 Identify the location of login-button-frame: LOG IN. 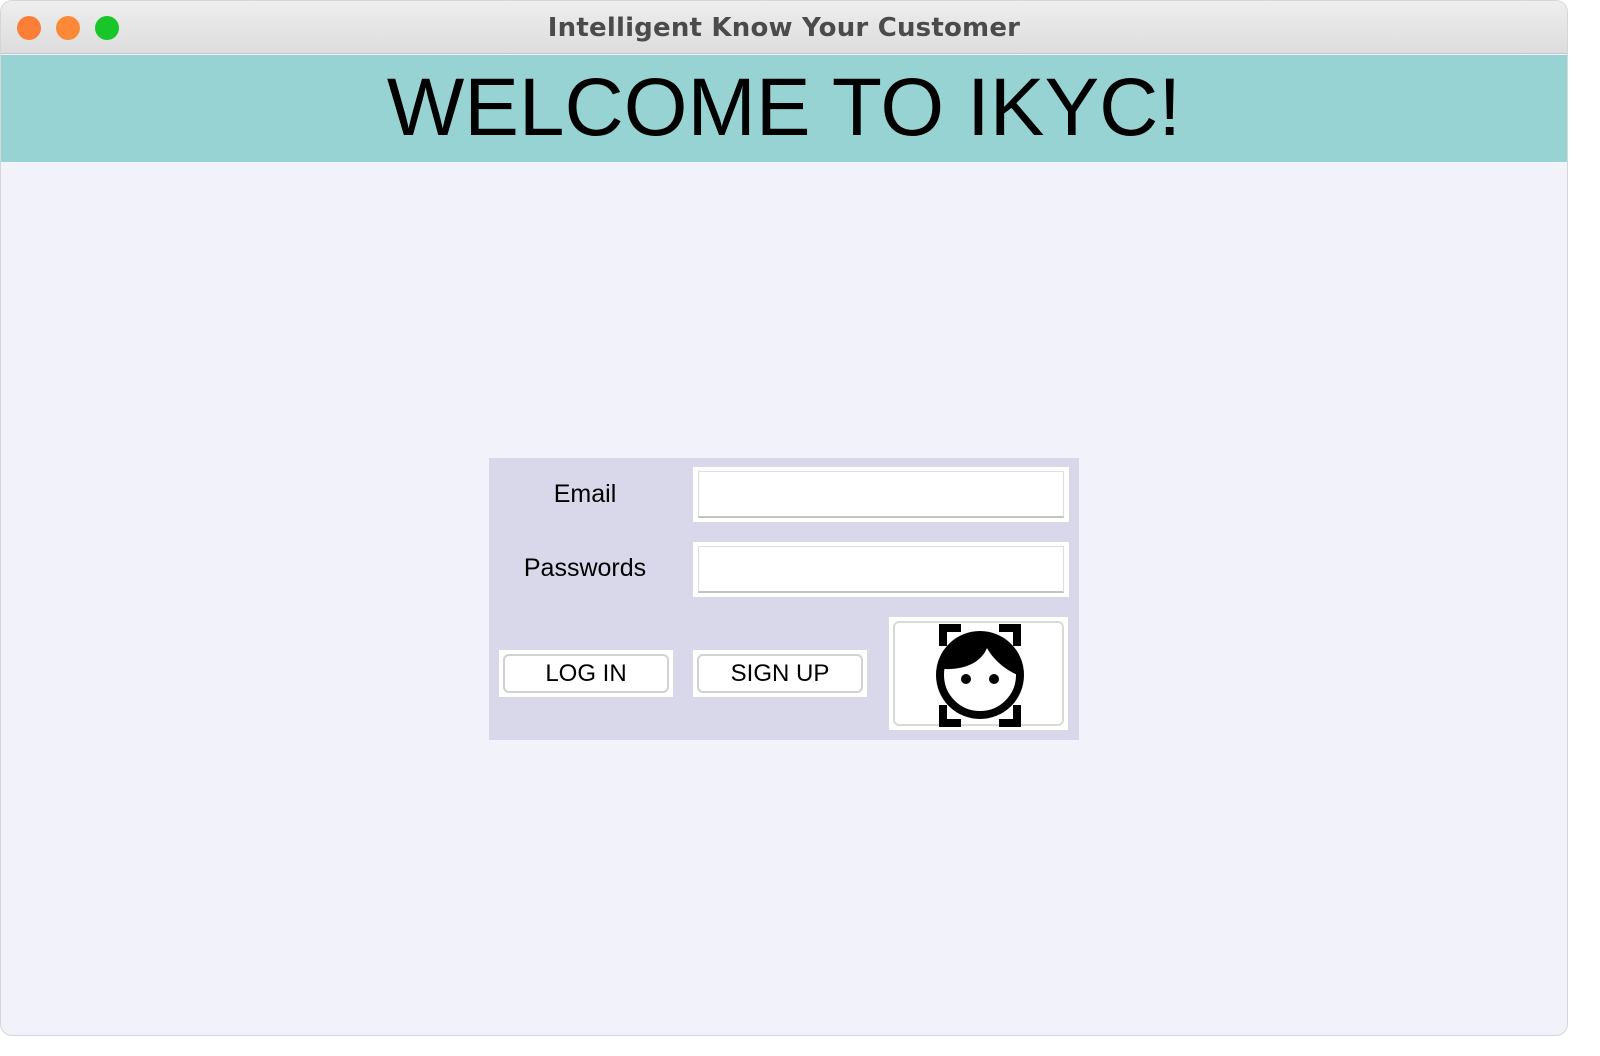
(586, 673).